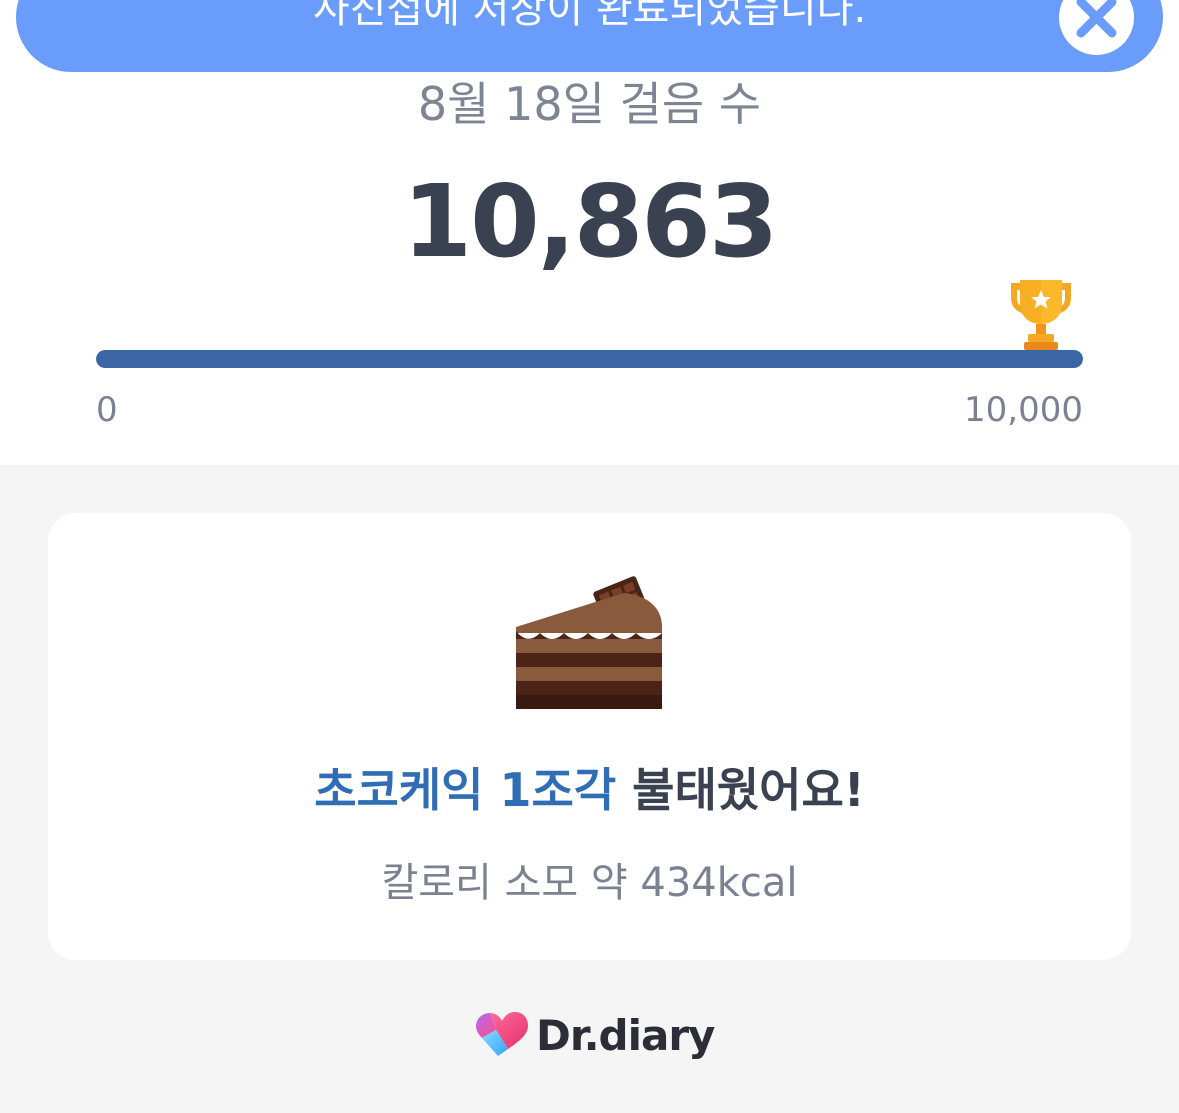 The width and height of the screenshot is (1179, 1113). I want to click on food-highlight: 초코케익 1조각, so click(465, 790).